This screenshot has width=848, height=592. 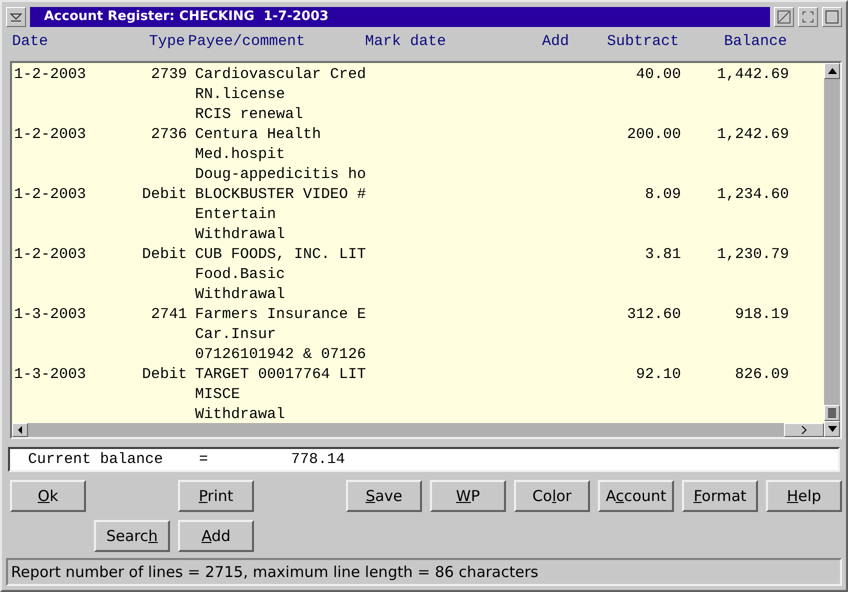 What do you see at coordinates (281, 194) in the screenshot?
I see `register-cell: BLOCKBUSTER VIDEO #` at bounding box center [281, 194].